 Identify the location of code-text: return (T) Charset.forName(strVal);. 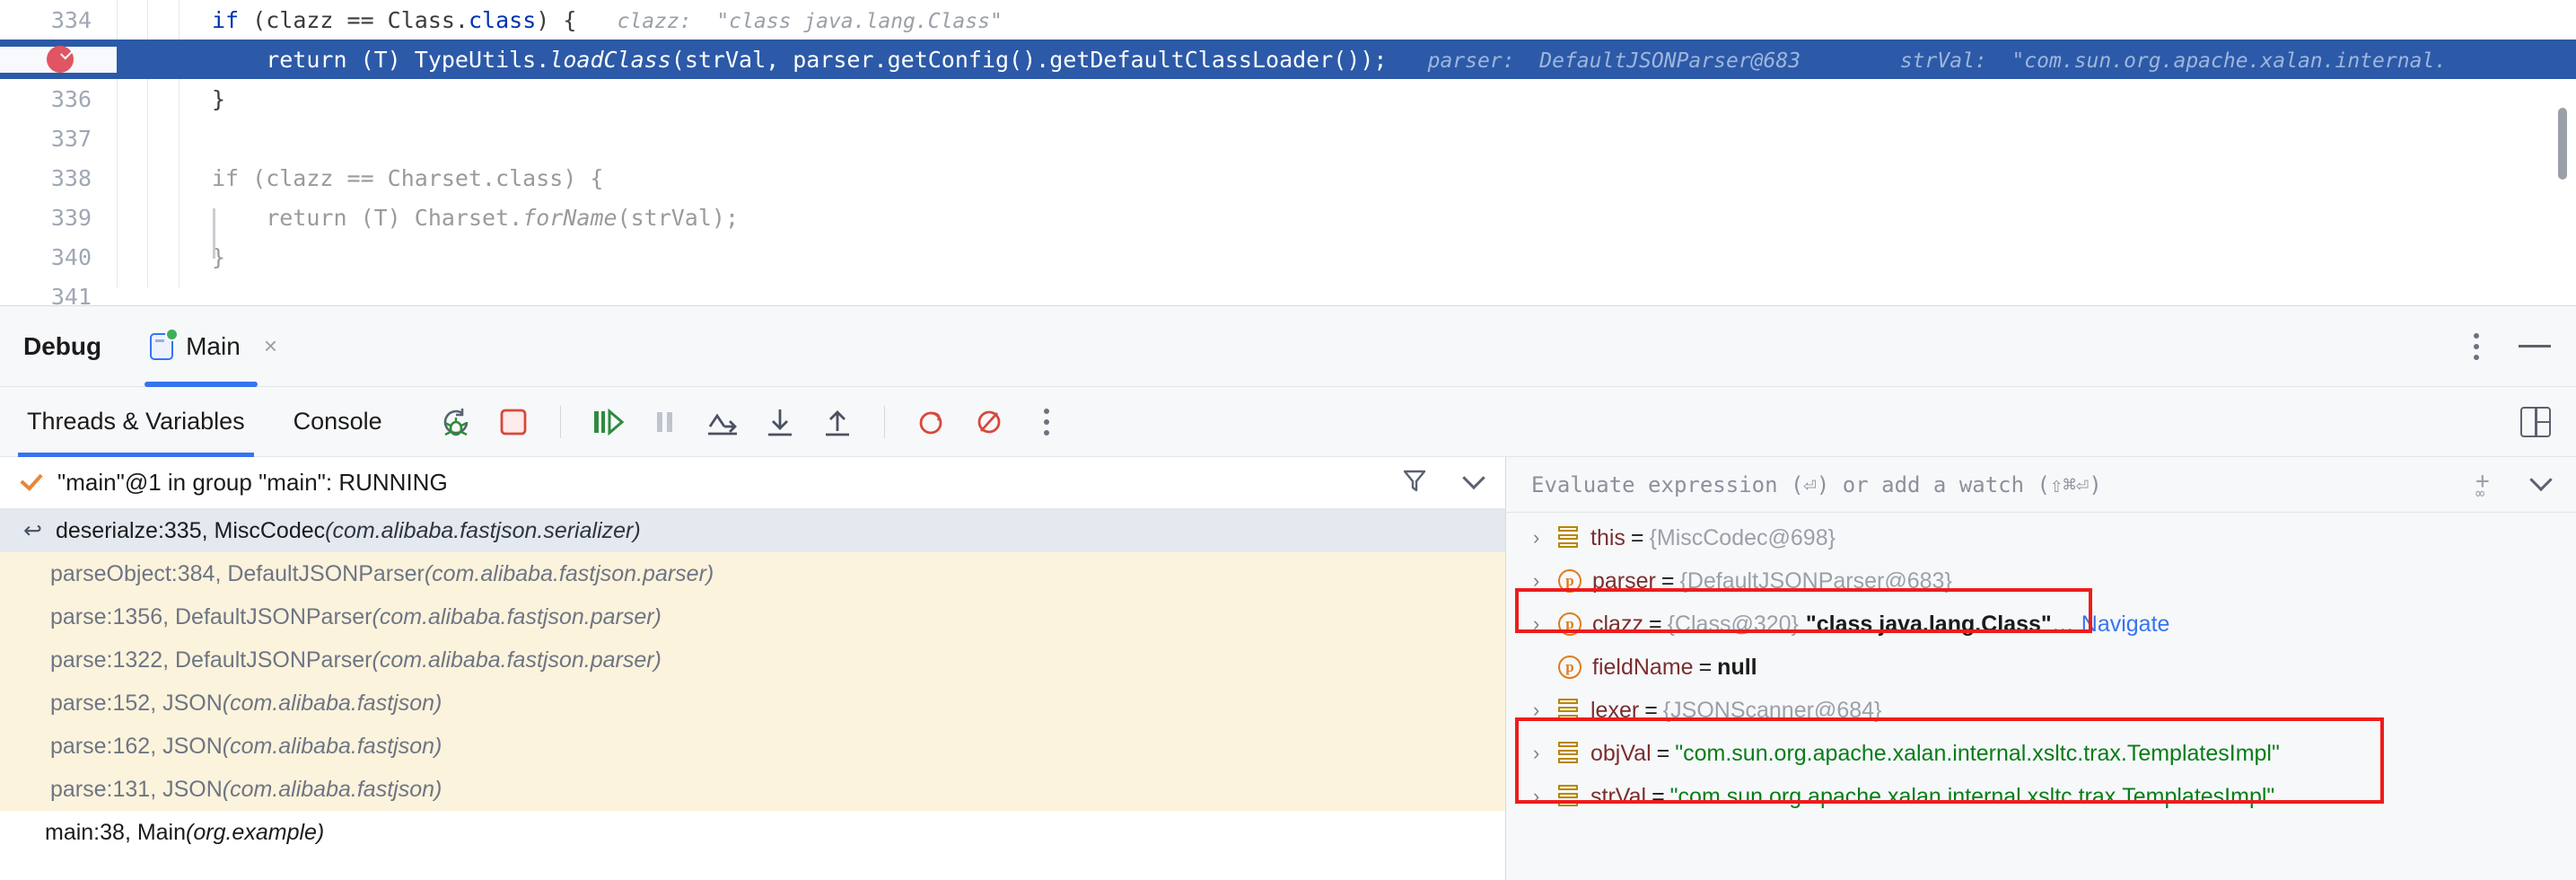
(476, 217).